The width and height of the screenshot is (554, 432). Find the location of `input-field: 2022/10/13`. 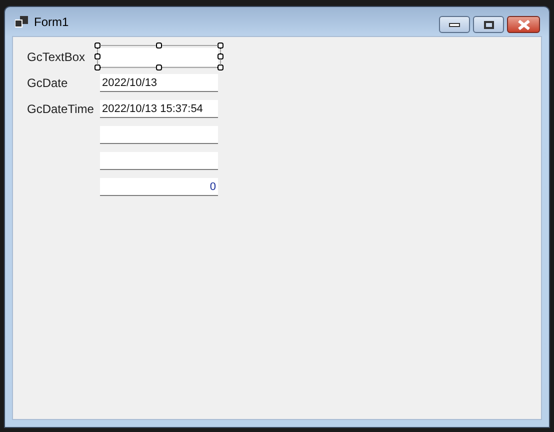

input-field: 2022/10/13 is located at coordinates (159, 83).